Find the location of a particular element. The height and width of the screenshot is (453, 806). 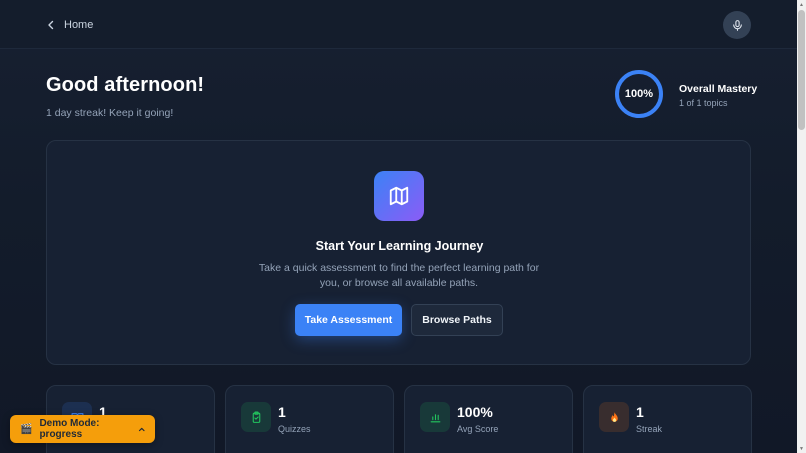

home-back-link: Home is located at coordinates (69, 25).